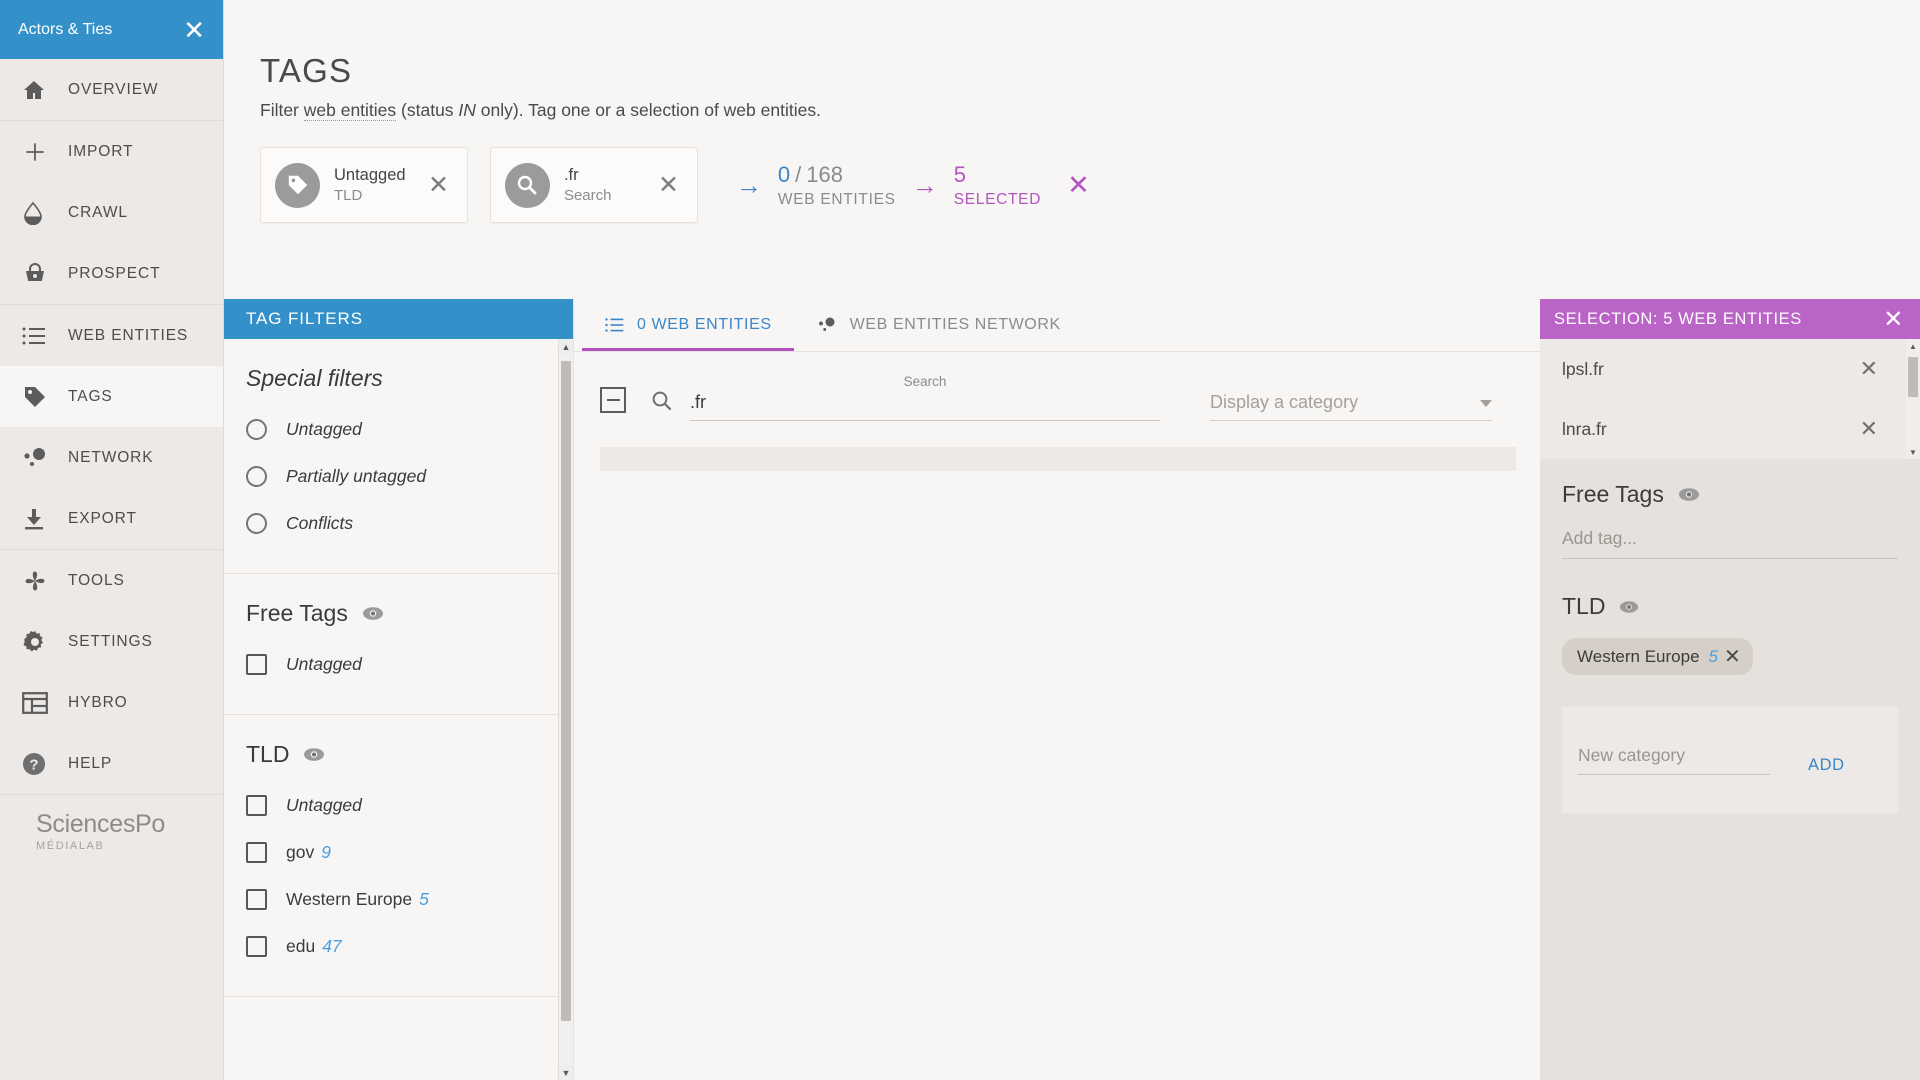  I want to click on section-label: TLD, so click(268, 754).